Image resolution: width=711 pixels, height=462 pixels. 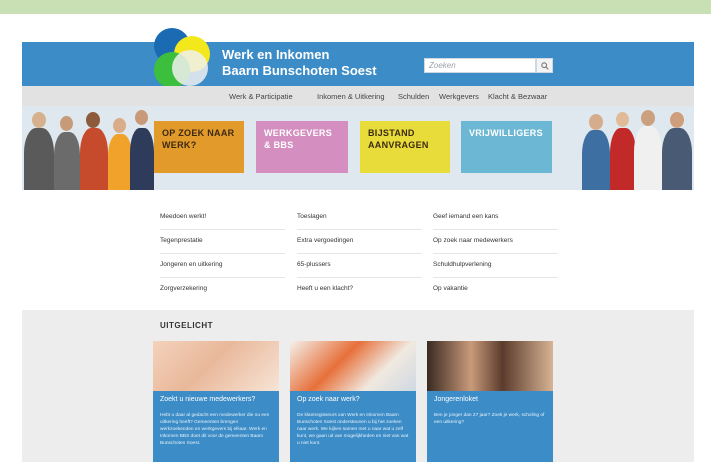 I want to click on tile-label: BIJSTAND AANVRAGEN, so click(x=398, y=139).